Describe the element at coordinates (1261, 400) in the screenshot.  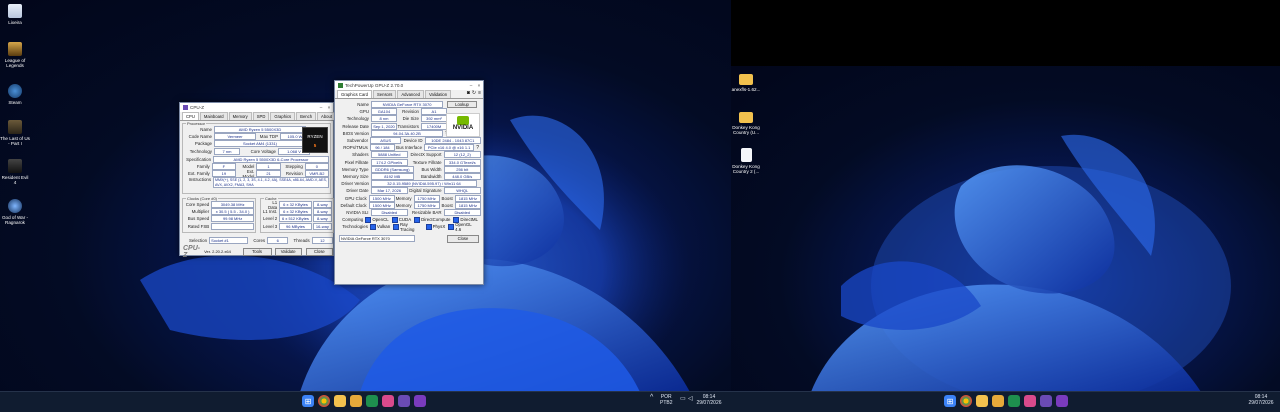
I see `clock-right: 08:14 29/07/2026` at that location.